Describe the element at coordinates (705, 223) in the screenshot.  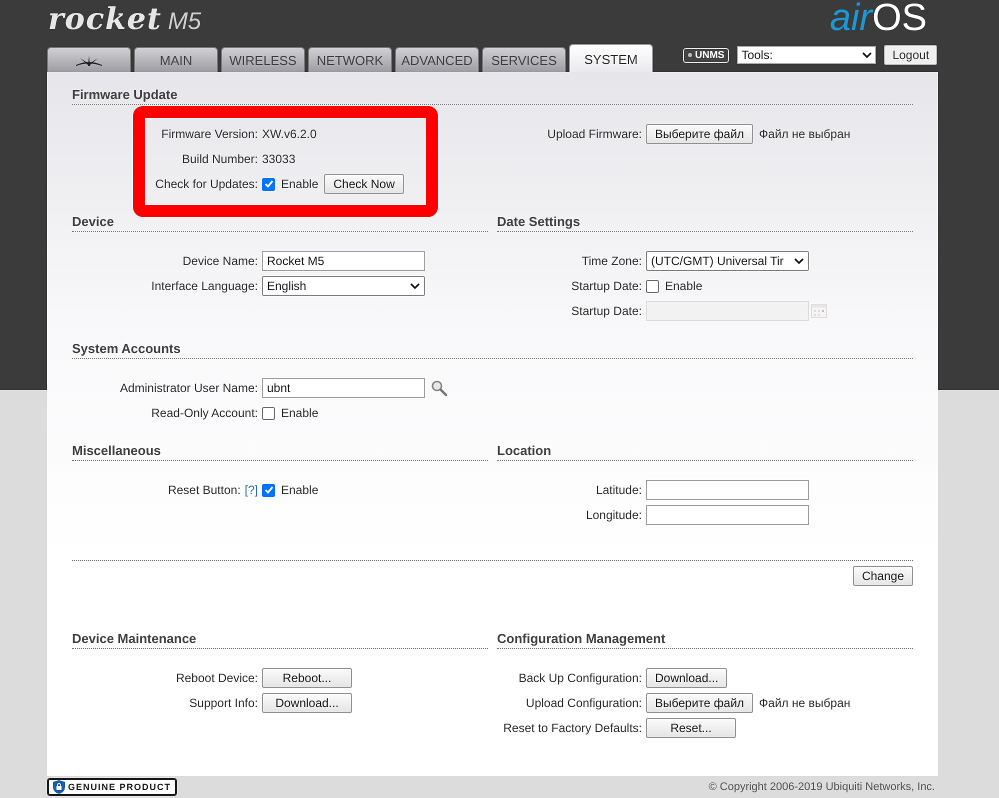
I see `section-title: Date Settings` at that location.